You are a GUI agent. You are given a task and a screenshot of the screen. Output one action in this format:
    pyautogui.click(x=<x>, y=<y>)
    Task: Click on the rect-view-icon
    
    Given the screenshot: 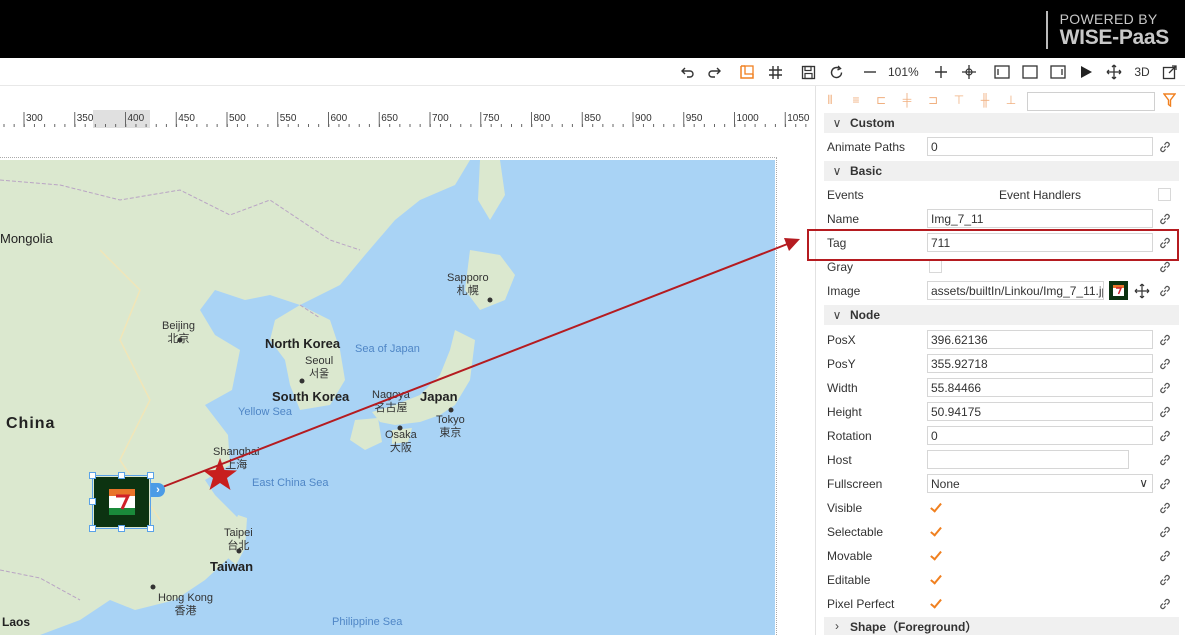 What is the action you would take?
    pyautogui.click(x=1002, y=72)
    